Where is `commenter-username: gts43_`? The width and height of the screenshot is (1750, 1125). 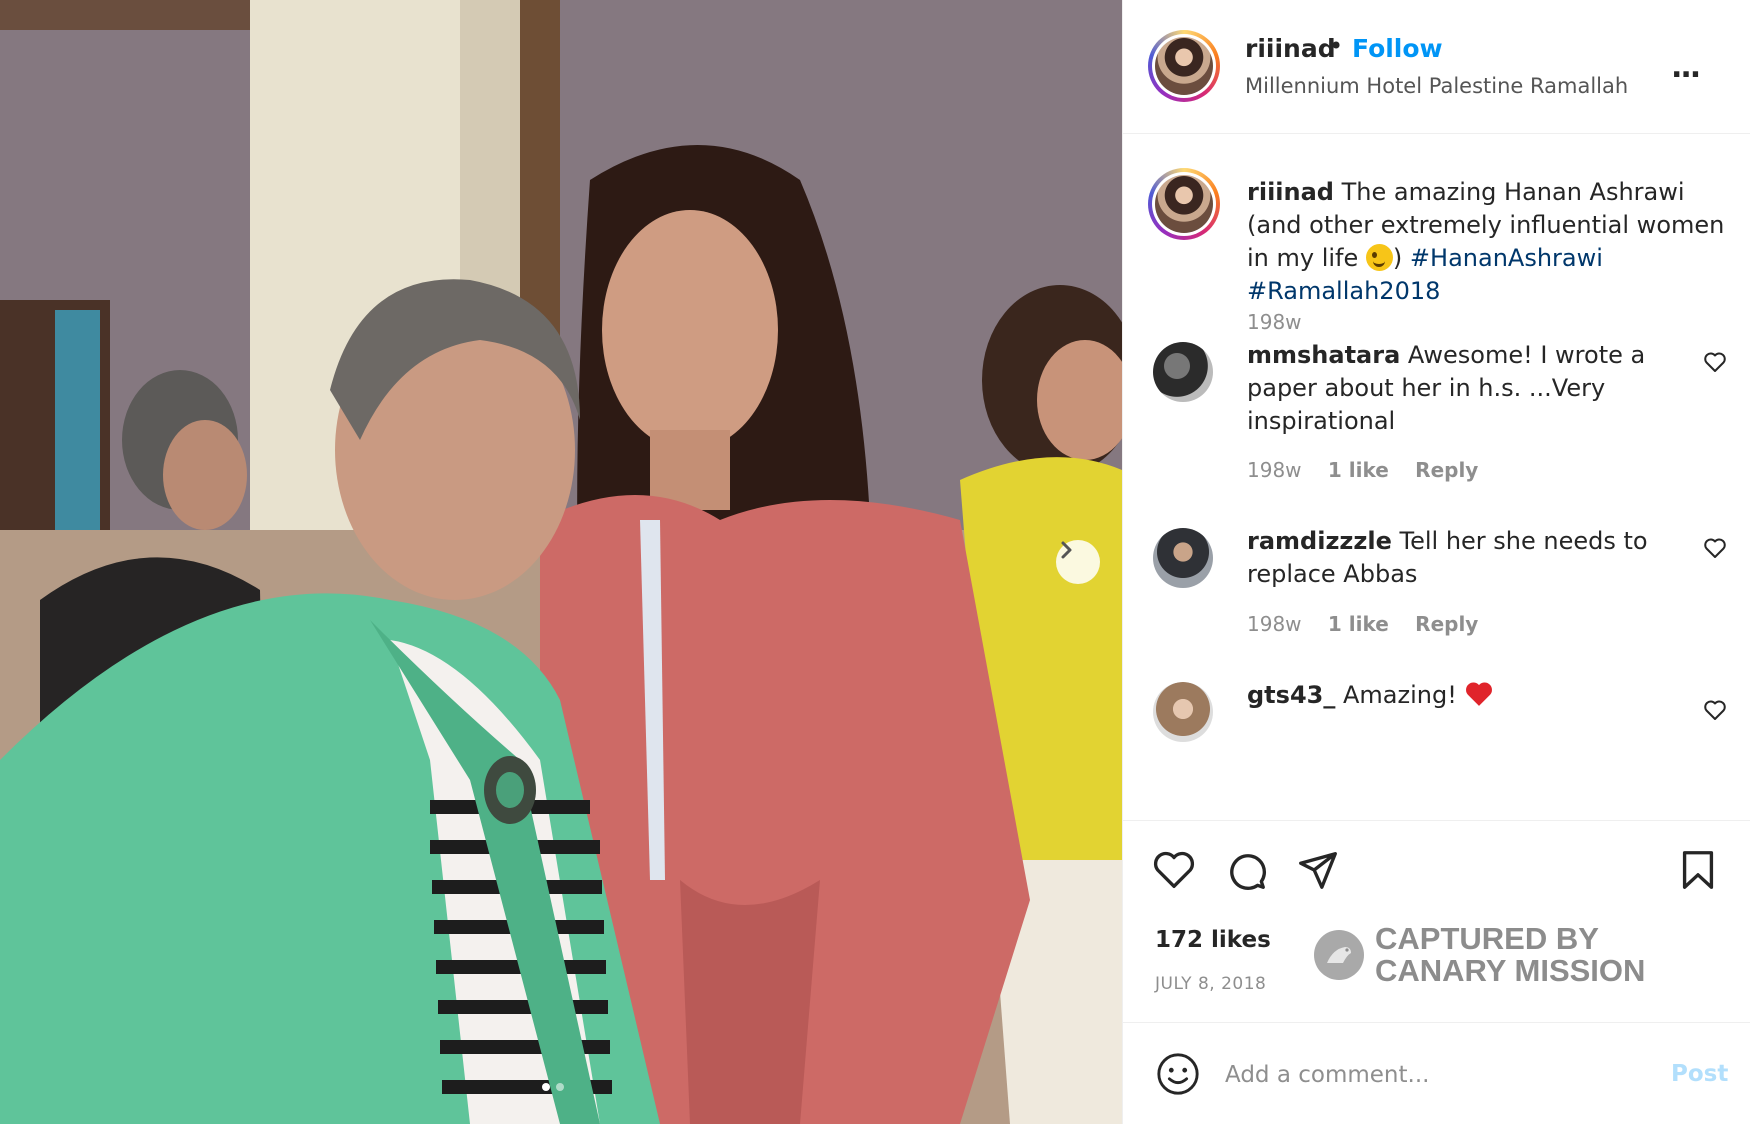
commenter-username: gts43_ is located at coordinates (1291, 695).